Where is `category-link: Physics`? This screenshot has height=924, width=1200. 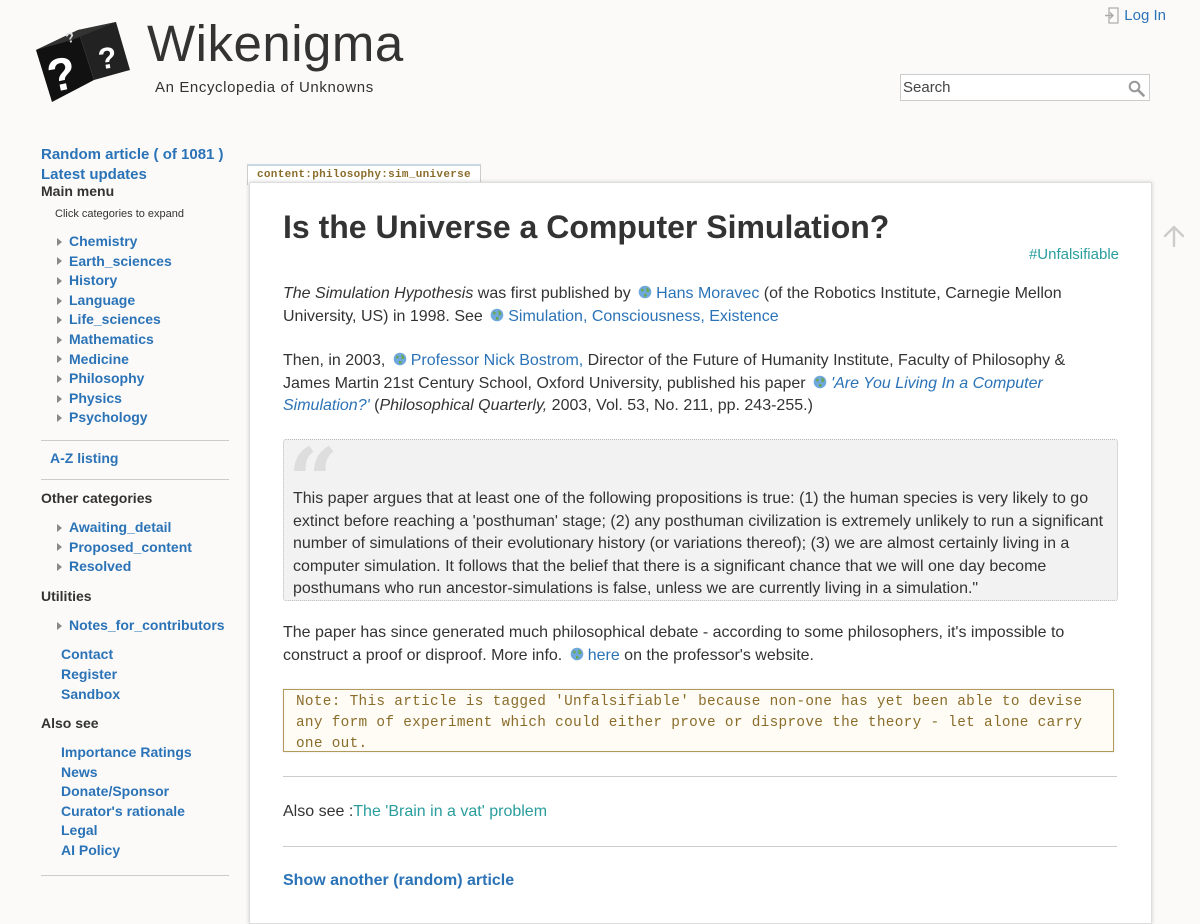
category-link: Physics is located at coordinates (95, 399).